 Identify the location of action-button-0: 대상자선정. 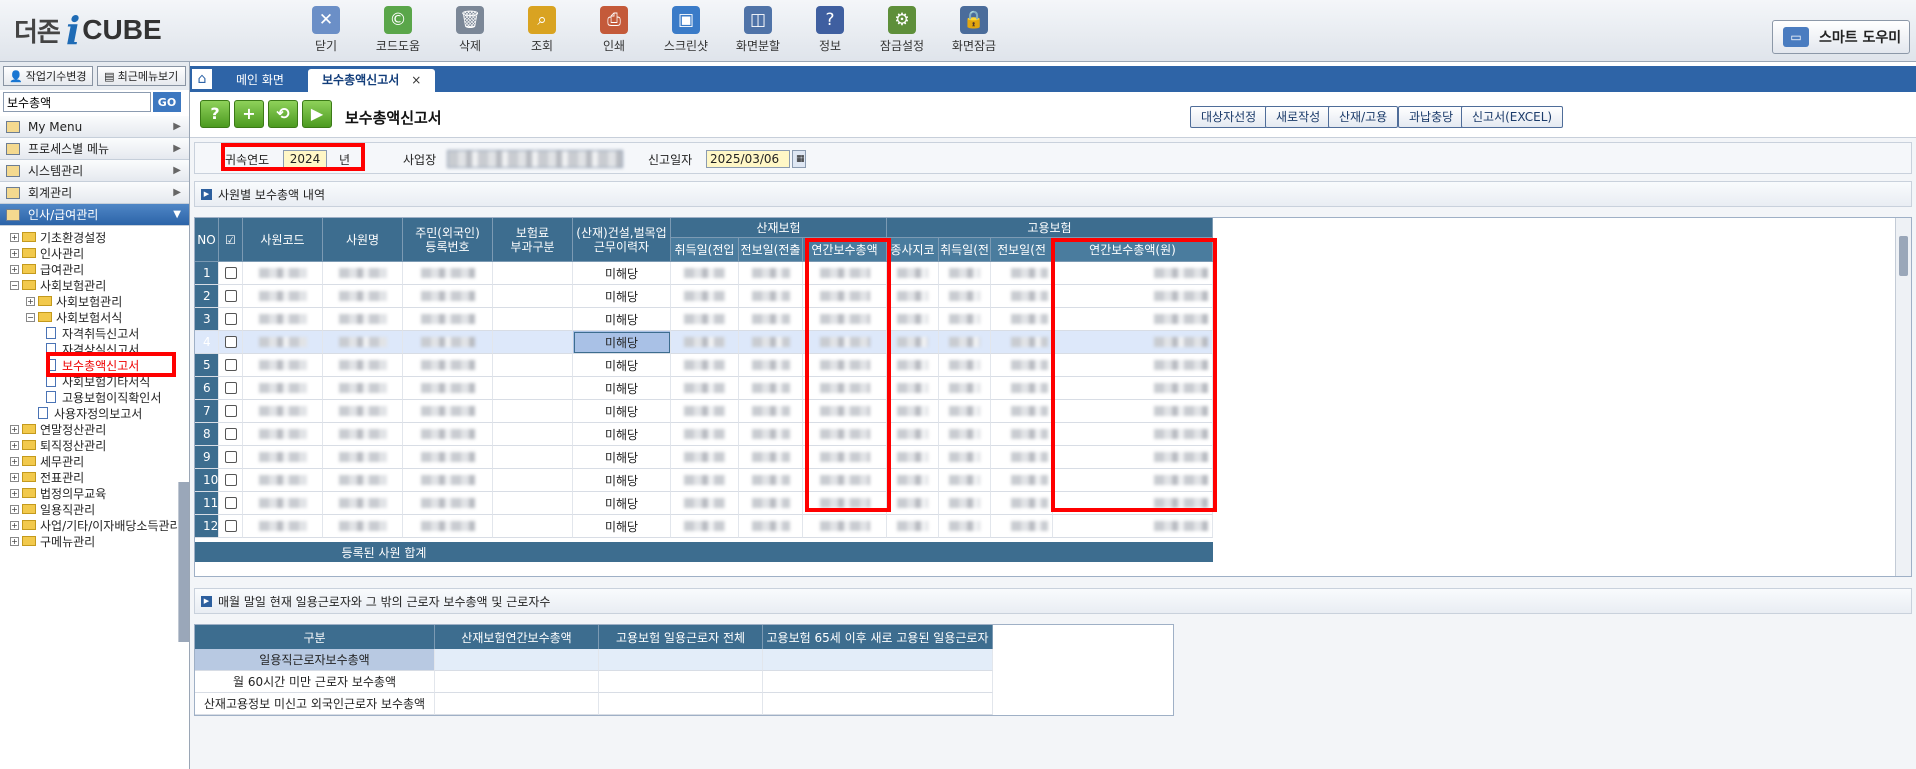
(1229, 117).